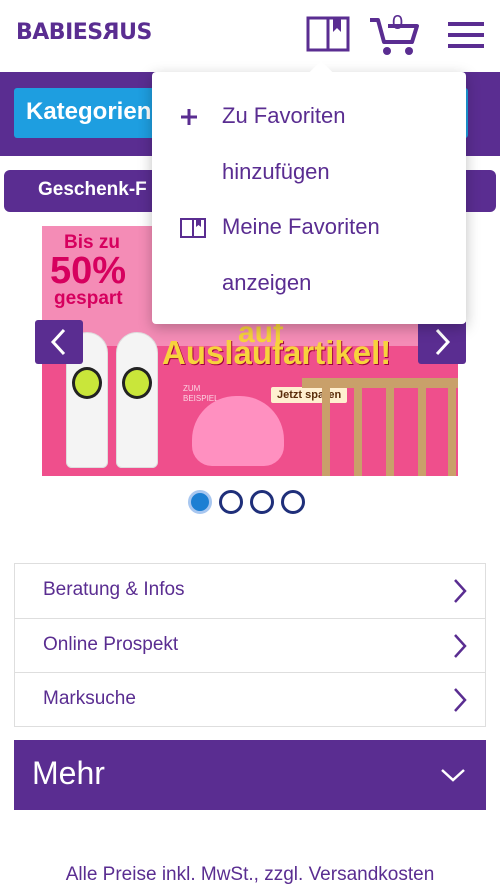 The width and height of the screenshot is (500, 889). What do you see at coordinates (88, 298) in the screenshot?
I see `banner-saved-text: gespart` at bounding box center [88, 298].